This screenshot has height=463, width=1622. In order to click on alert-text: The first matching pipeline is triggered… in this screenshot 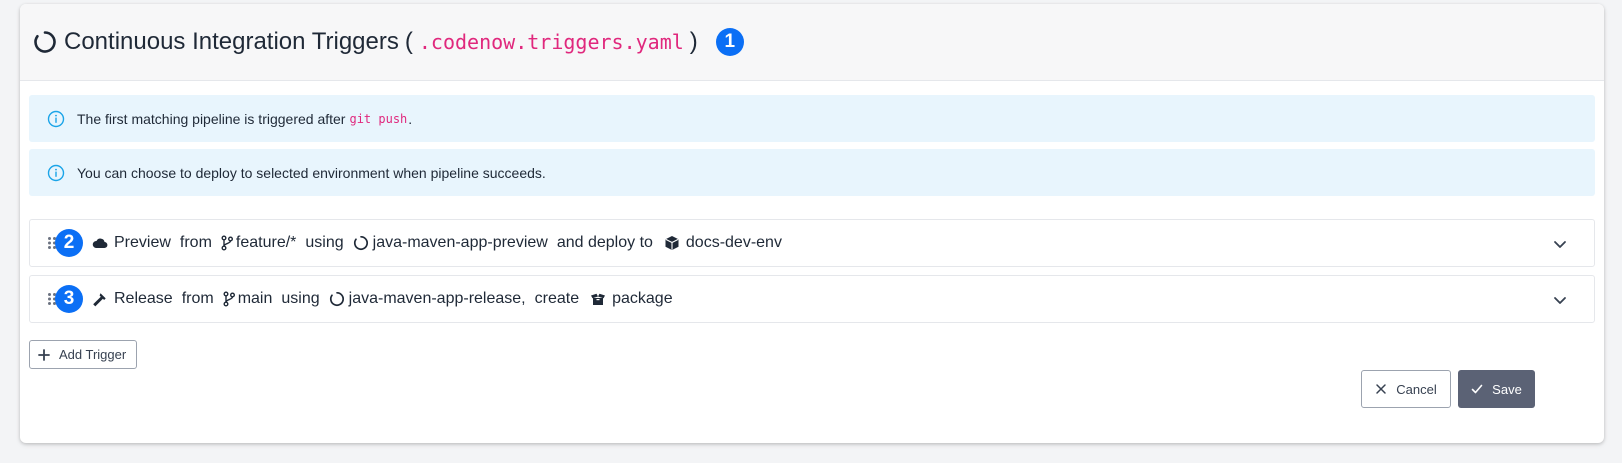, I will do `click(211, 118)`.